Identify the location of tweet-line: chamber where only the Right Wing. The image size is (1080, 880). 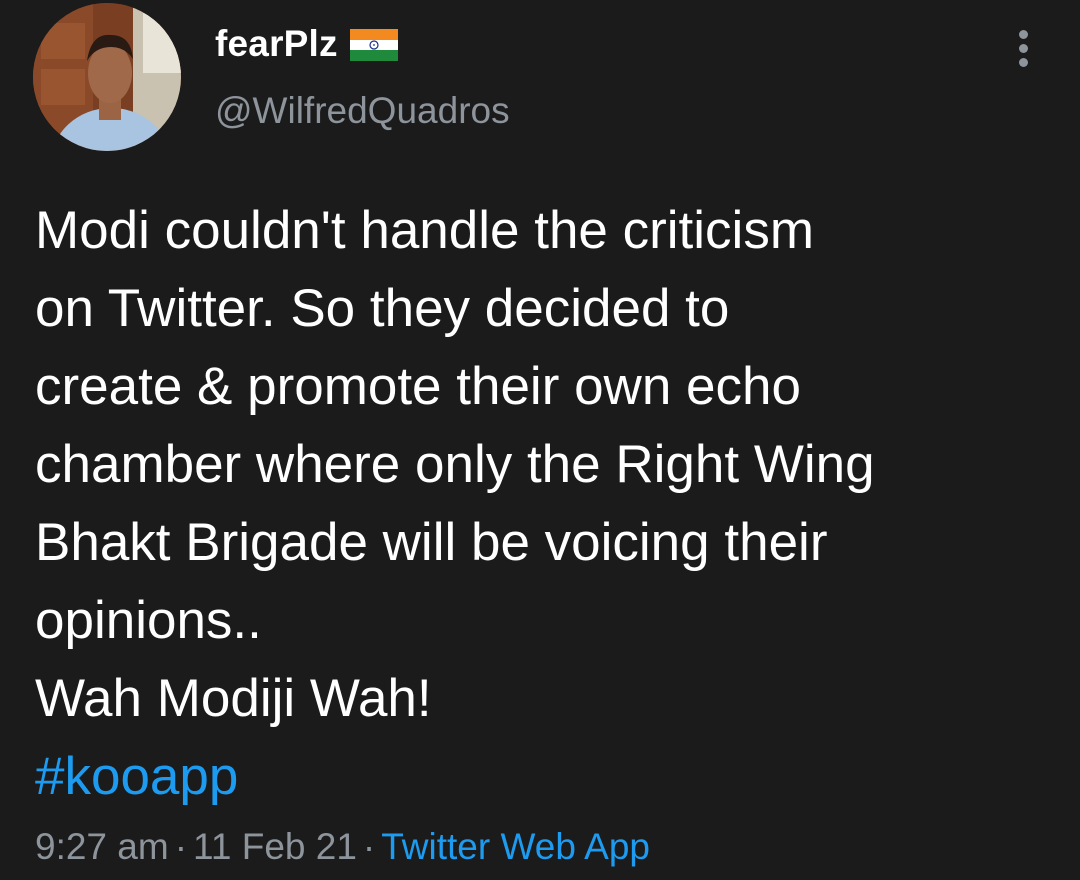
(455, 464).